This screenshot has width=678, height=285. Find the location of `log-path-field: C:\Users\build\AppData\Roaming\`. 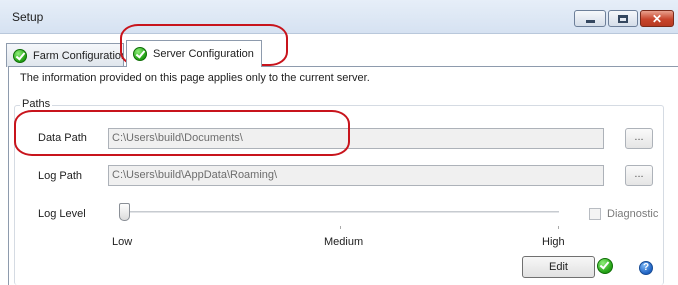

log-path-field: C:\Users\build\AppData\Roaming\ is located at coordinates (356, 175).